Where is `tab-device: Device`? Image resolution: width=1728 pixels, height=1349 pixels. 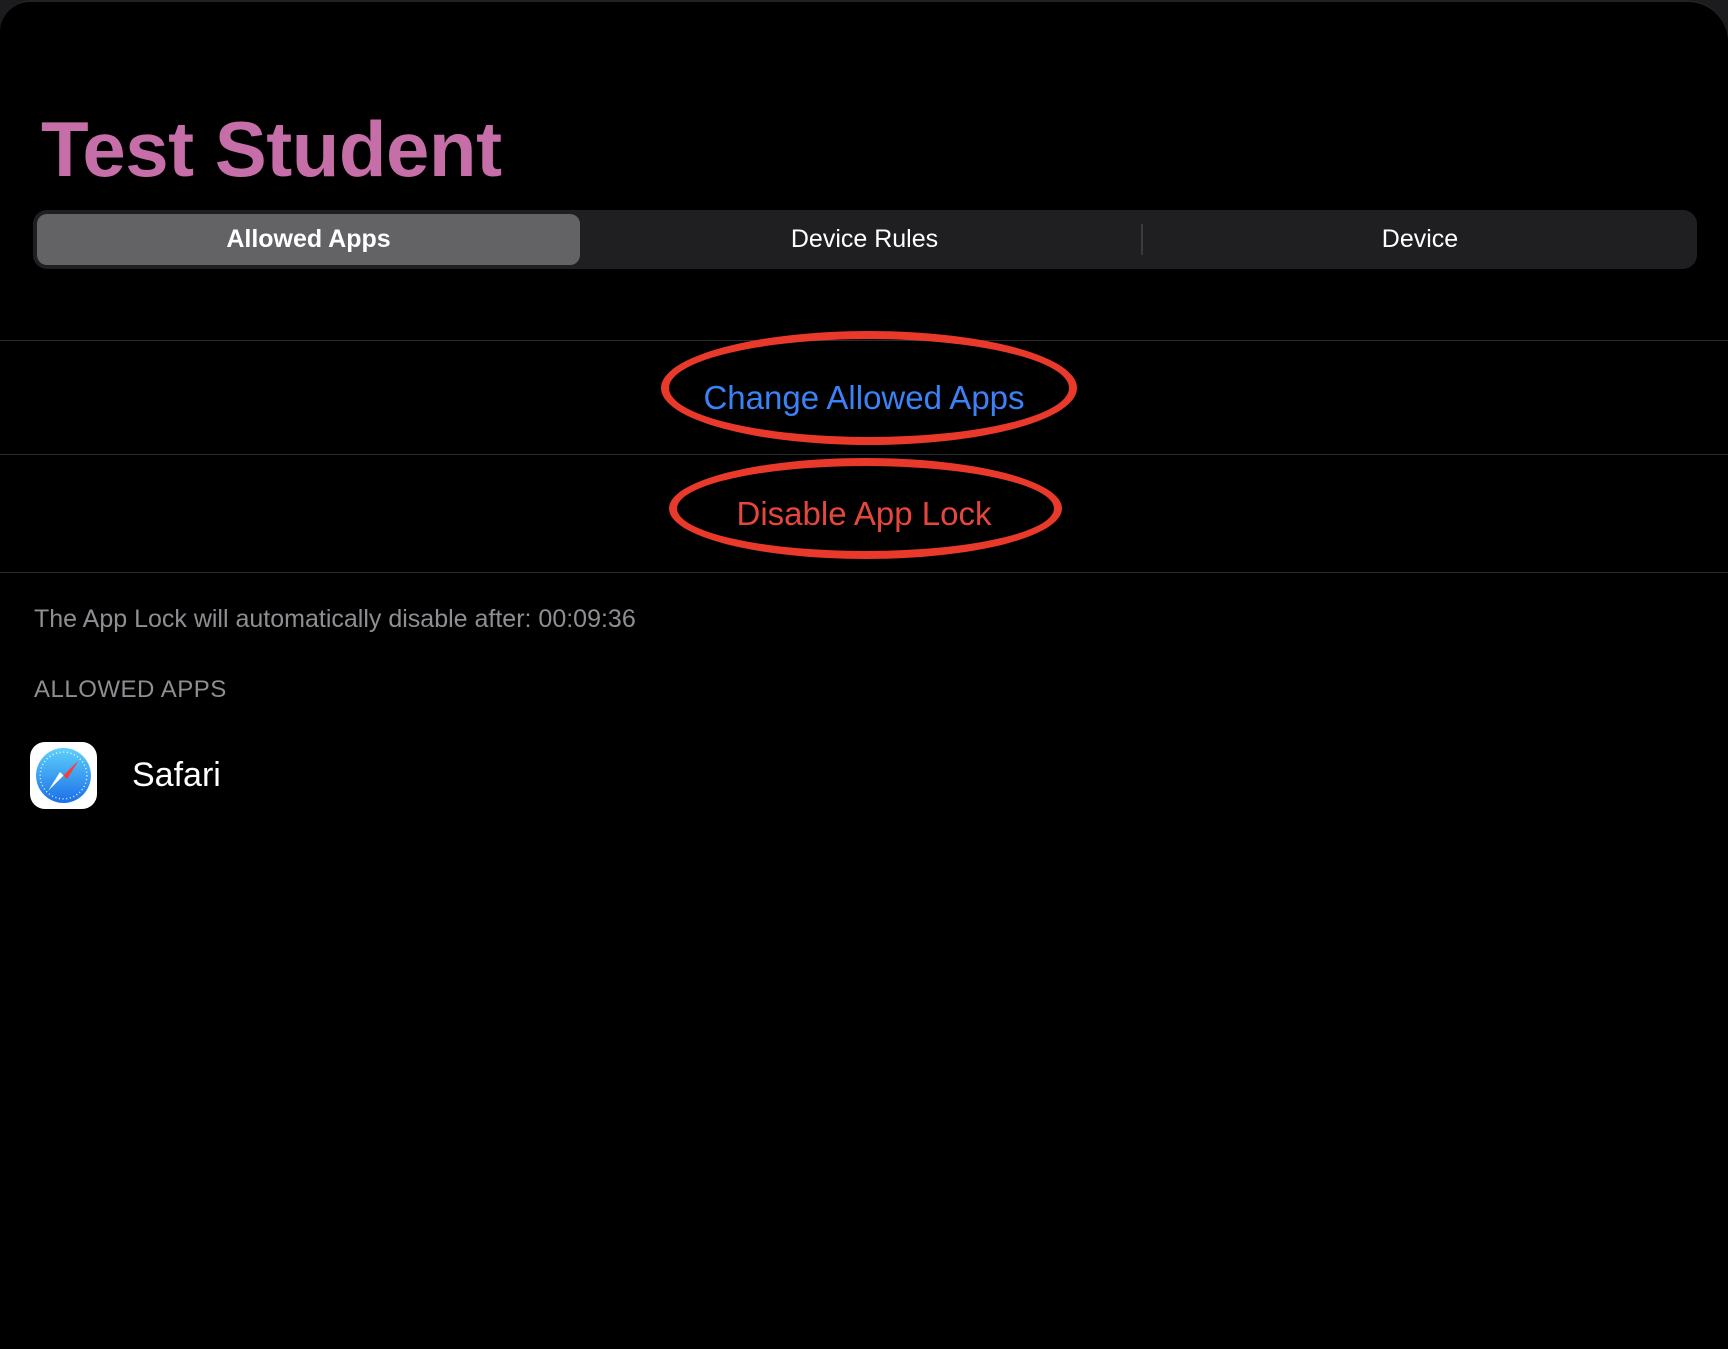
tab-device: Device is located at coordinates (1420, 239).